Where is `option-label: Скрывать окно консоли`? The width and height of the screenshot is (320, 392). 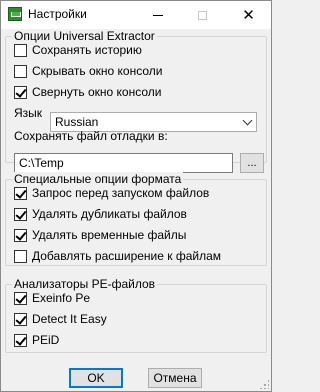
option-label: Скрывать окно консоли is located at coordinates (97, 71).